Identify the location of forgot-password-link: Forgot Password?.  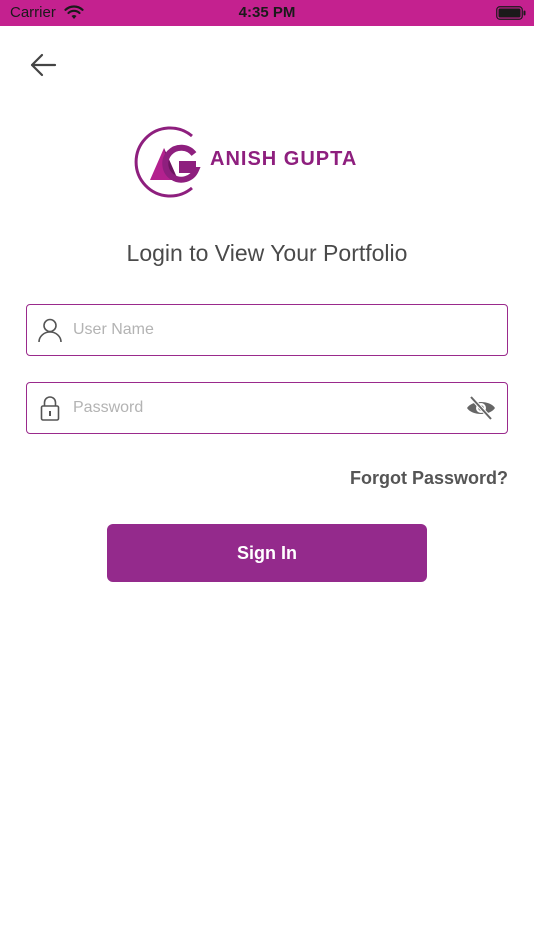
(429, 478).